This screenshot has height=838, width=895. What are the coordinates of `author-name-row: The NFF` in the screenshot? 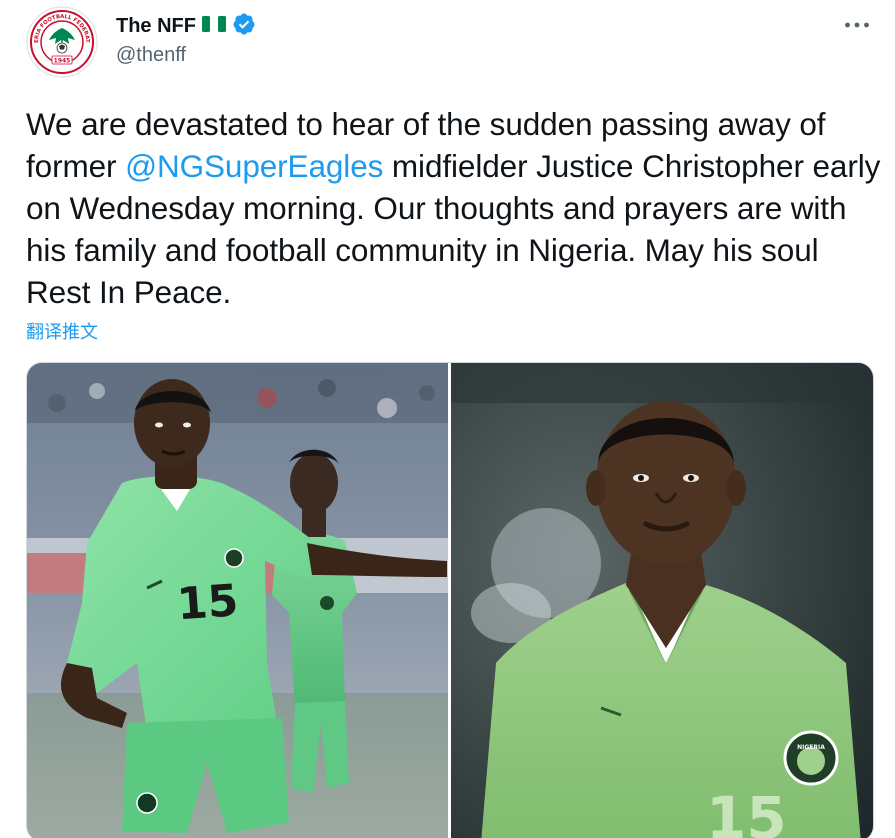 It's located at (186, 26).